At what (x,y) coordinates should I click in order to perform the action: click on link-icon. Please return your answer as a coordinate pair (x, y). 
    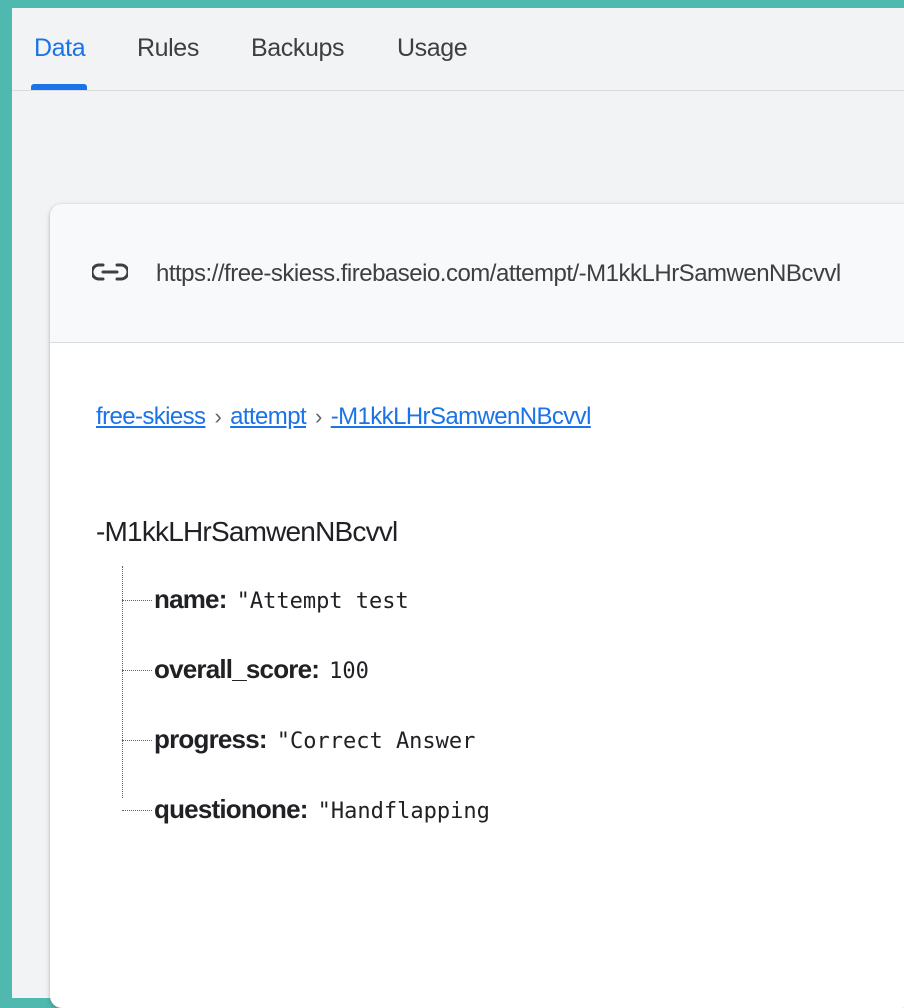
    Looking at the image, I should click on (110, 272).